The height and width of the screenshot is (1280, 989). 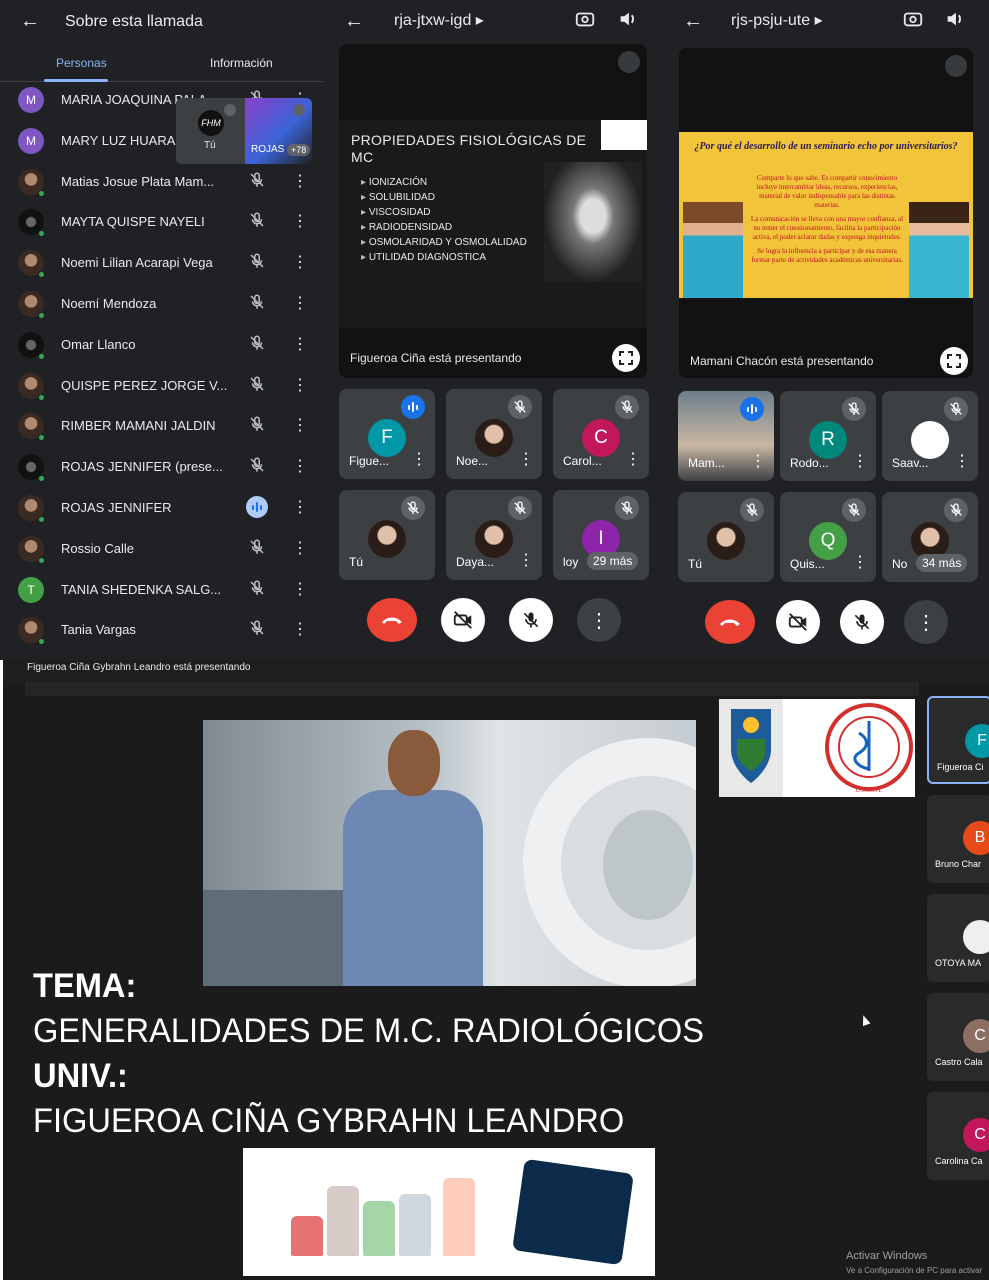 What do you see at coordinates (601, 535) in the screenshot?
I see `participant-tile: Iloy 29 más` at bounding box center [601, 535].